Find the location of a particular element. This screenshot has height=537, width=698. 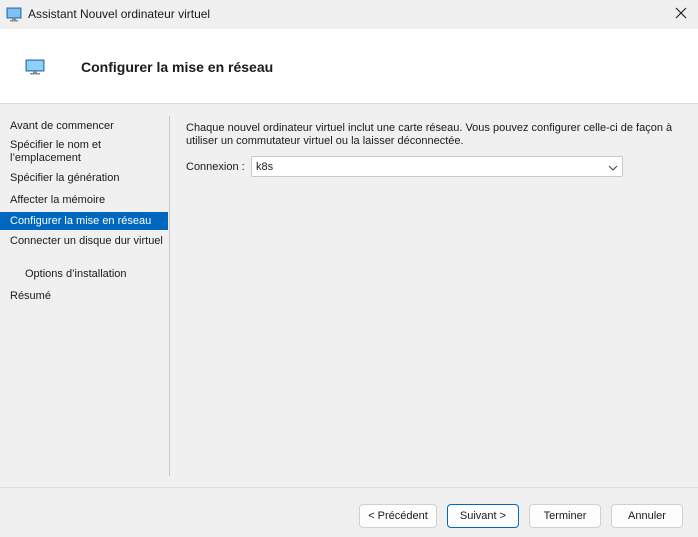

cancel-button-label: Annuler is located at coordinates (647, 516).